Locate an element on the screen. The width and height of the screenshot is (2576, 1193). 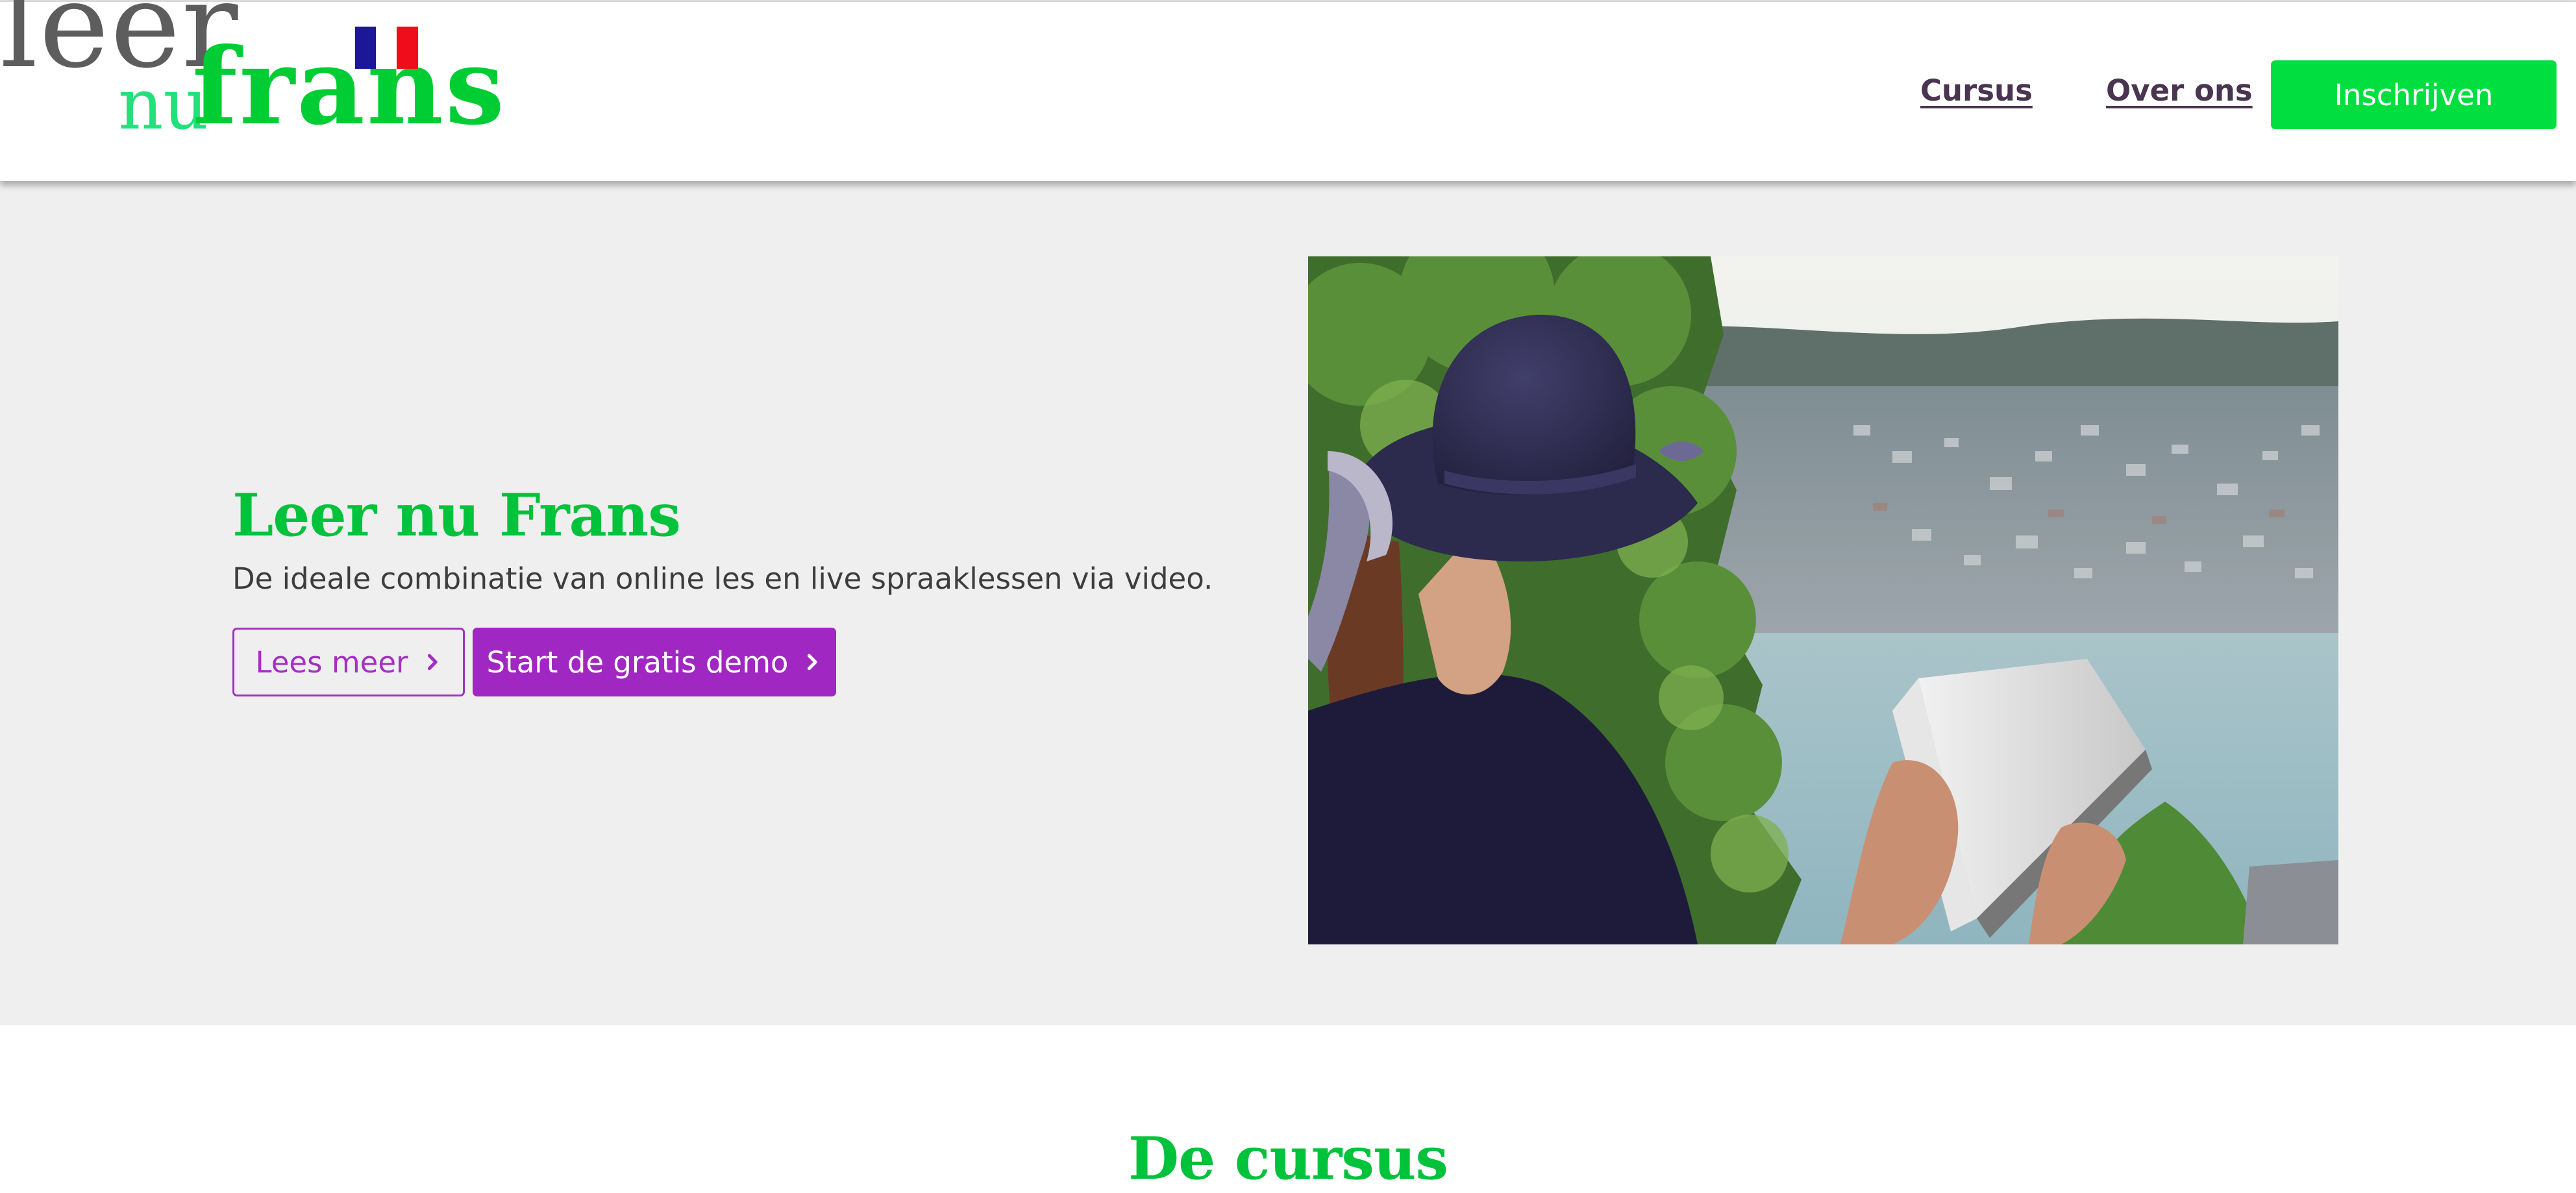
read-more-label: Lees meer is located at coordinates (331, 662).